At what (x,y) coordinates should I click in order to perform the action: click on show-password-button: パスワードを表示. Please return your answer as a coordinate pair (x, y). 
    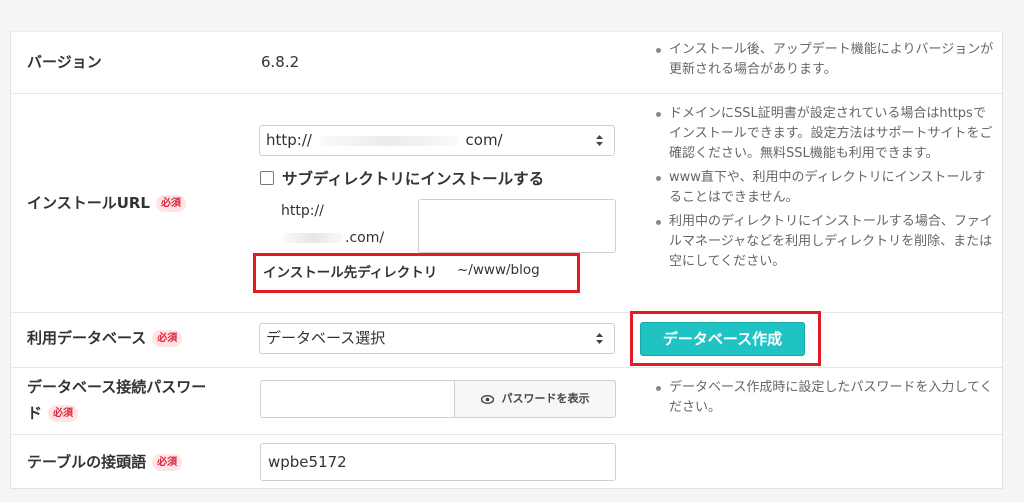
    Looking at the image, I should click on (535, 399).